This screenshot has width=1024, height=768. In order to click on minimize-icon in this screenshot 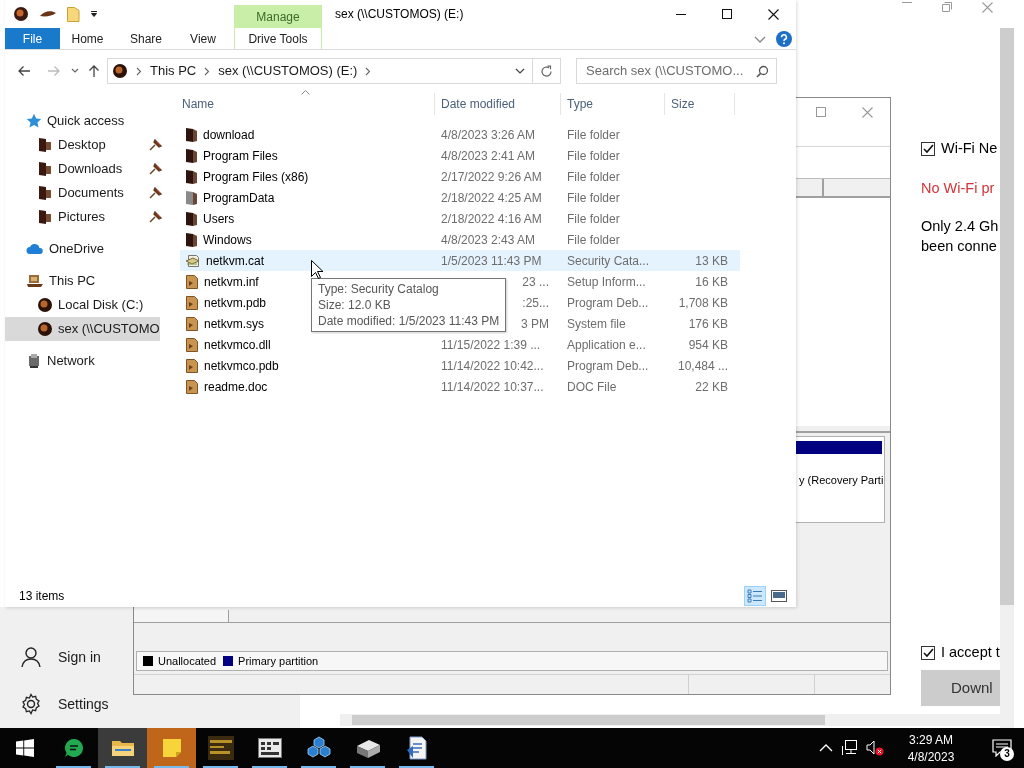, I will do `click(681, 14)`.